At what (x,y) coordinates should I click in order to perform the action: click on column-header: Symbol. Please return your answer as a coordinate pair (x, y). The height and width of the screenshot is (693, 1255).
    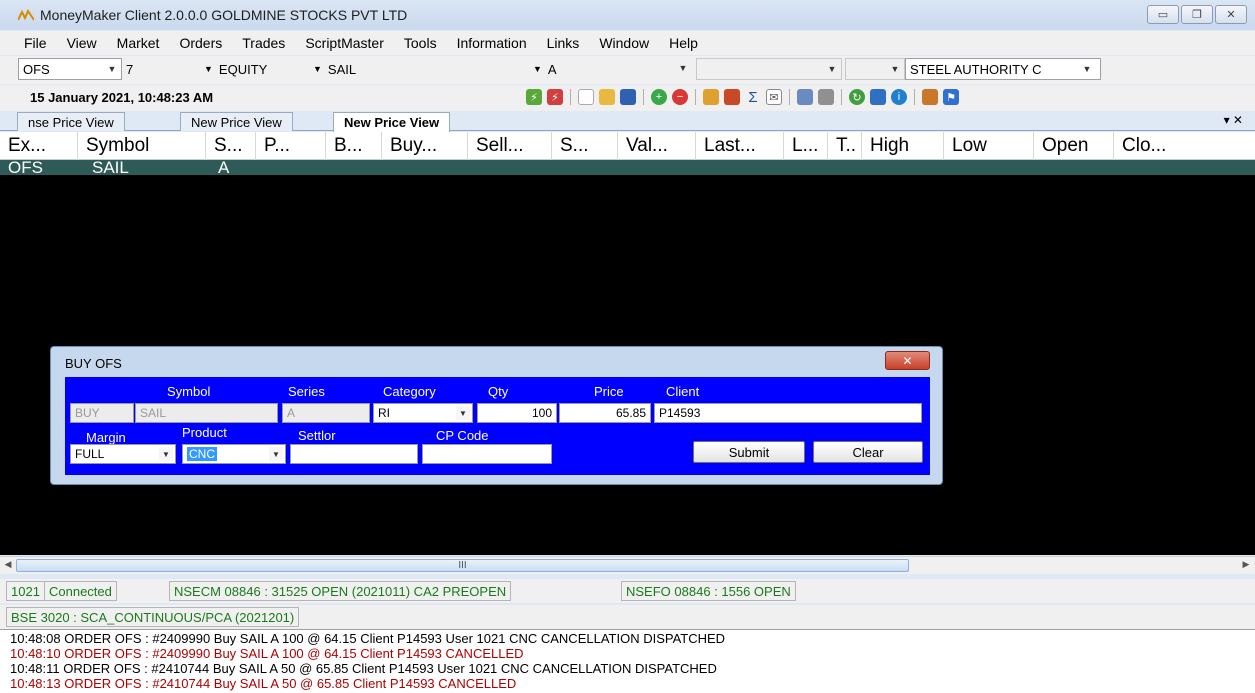
    Looking at the image, I should click on (142, 146).